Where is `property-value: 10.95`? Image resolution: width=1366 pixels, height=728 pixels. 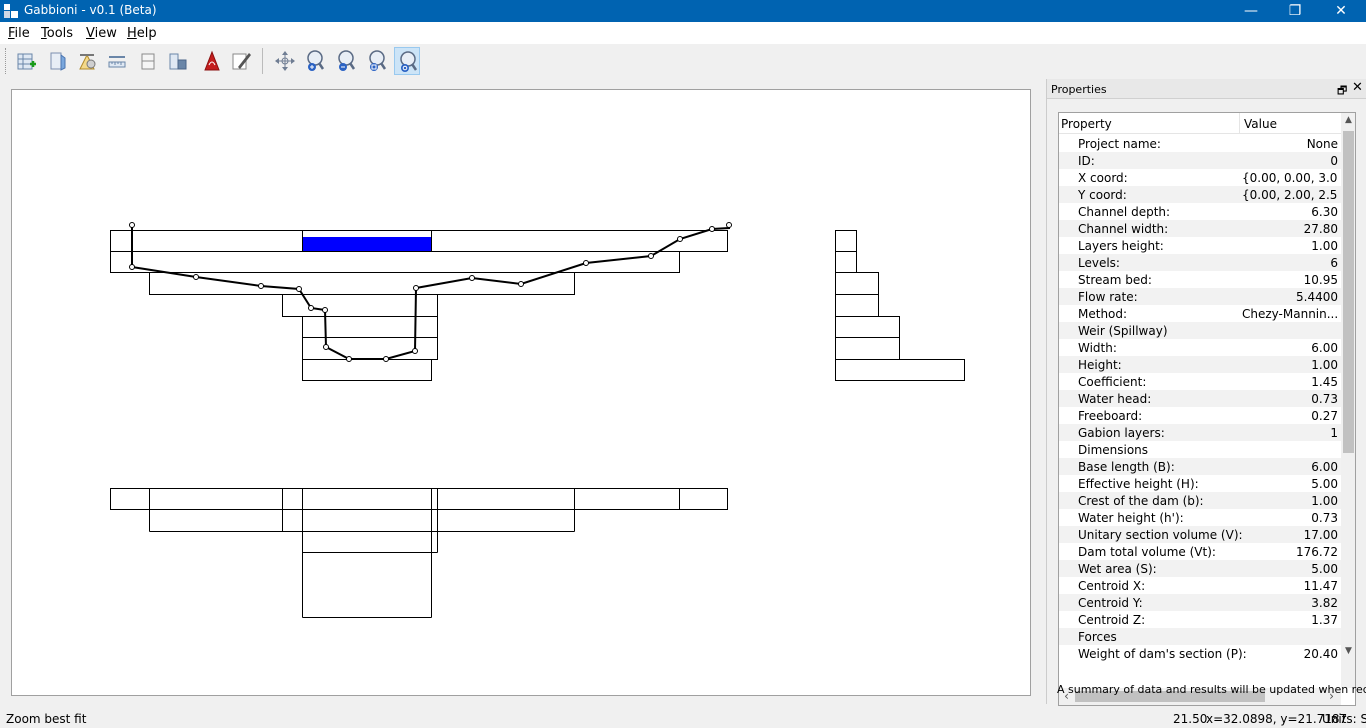 property-value: 10.95 is located at coordinates (1290, 280).